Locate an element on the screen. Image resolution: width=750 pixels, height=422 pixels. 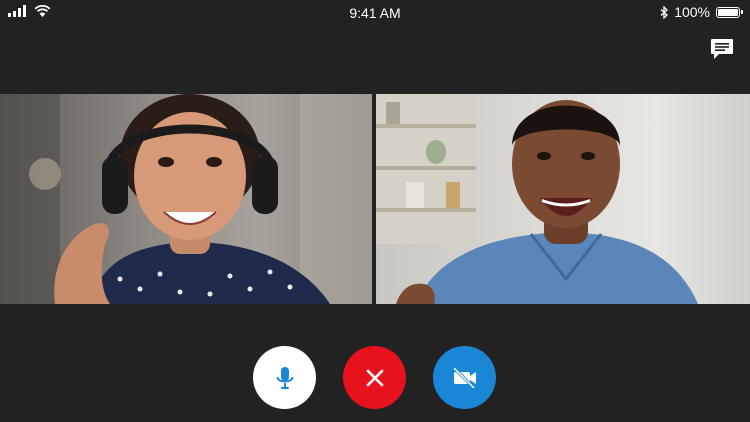
video-off-icon is located at coordinates (464, 377).